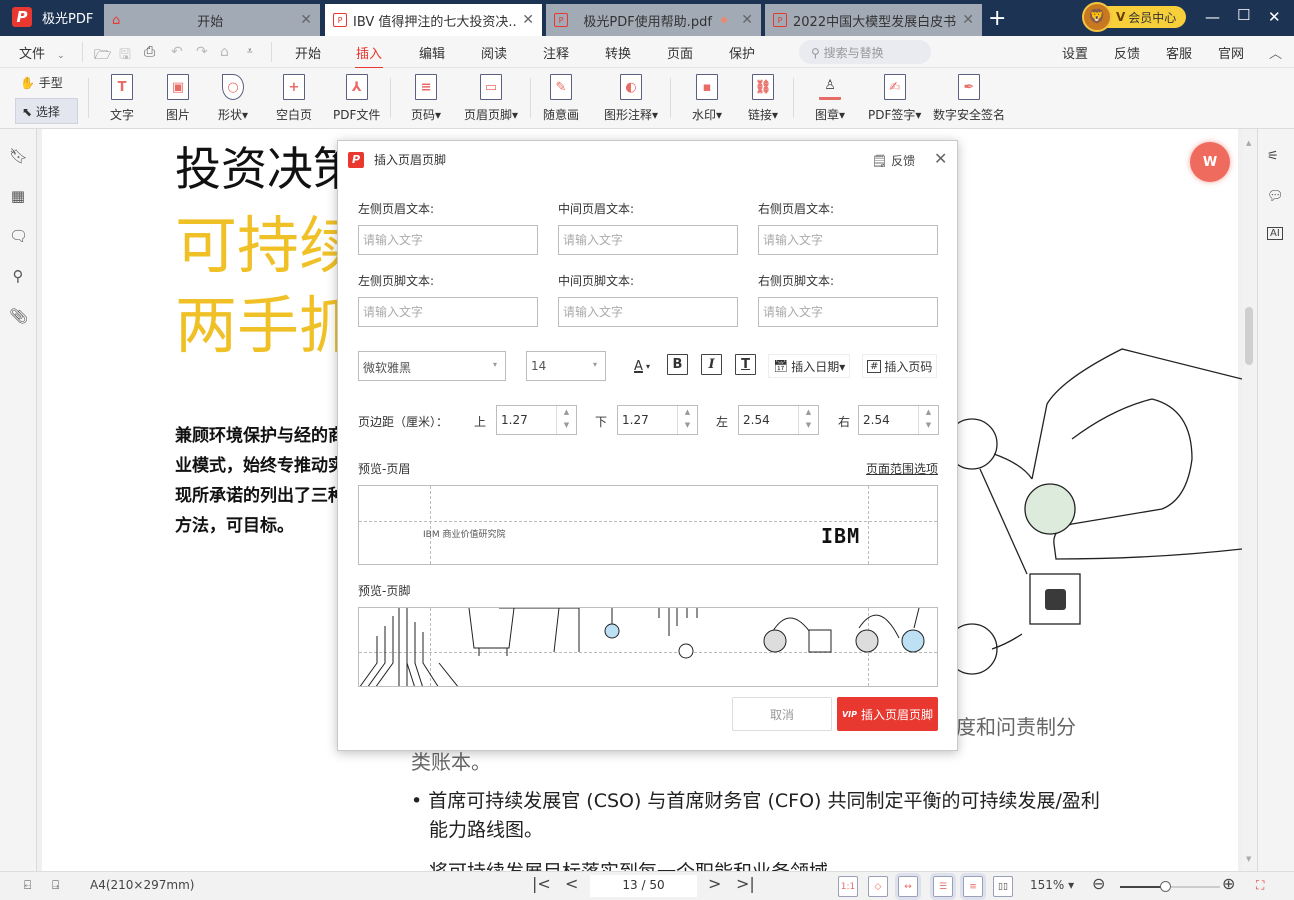 This screenshot has width=1294, height=900. What do you see at coordinates (433, 20) in the screenshot?
I see `tab-ibv: P IBV 值得押注的七大投资决... ✕` at bounding box center [433, 20].